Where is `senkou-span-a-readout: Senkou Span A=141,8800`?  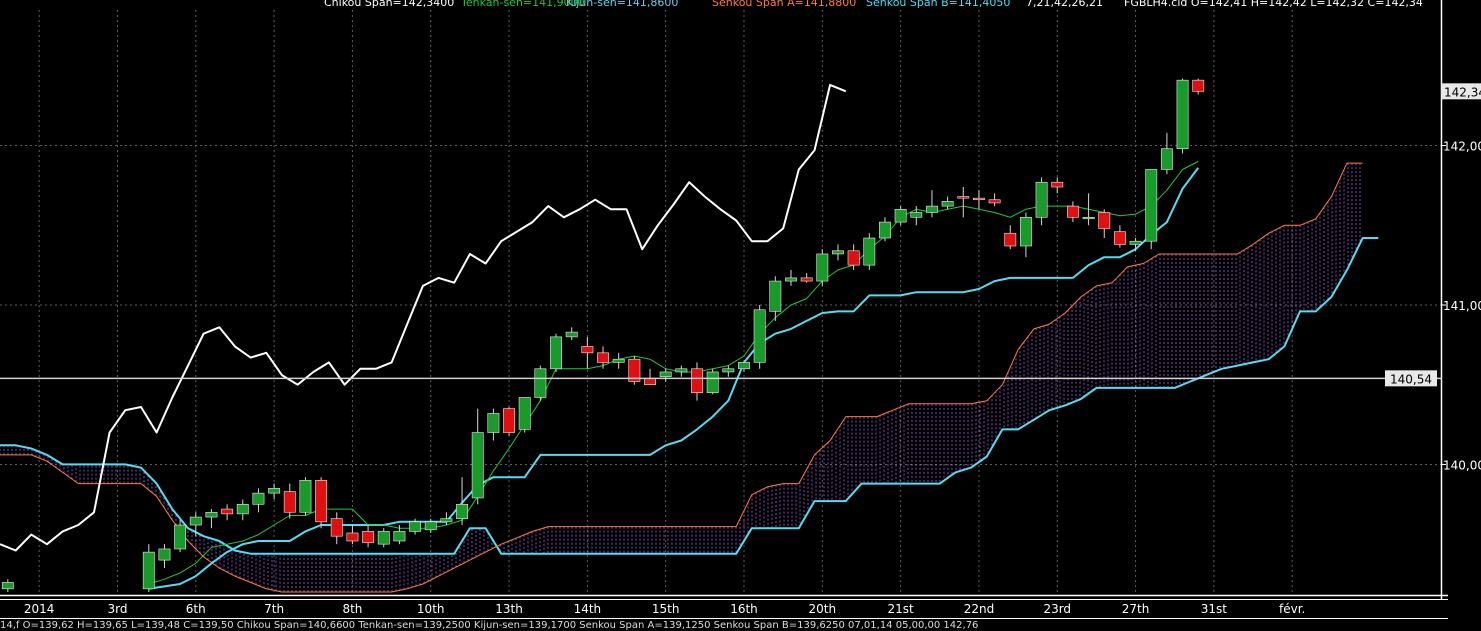
senkou-span-a-readout: Senkou Span A=141,8800 is located at coordinates (784, 4).